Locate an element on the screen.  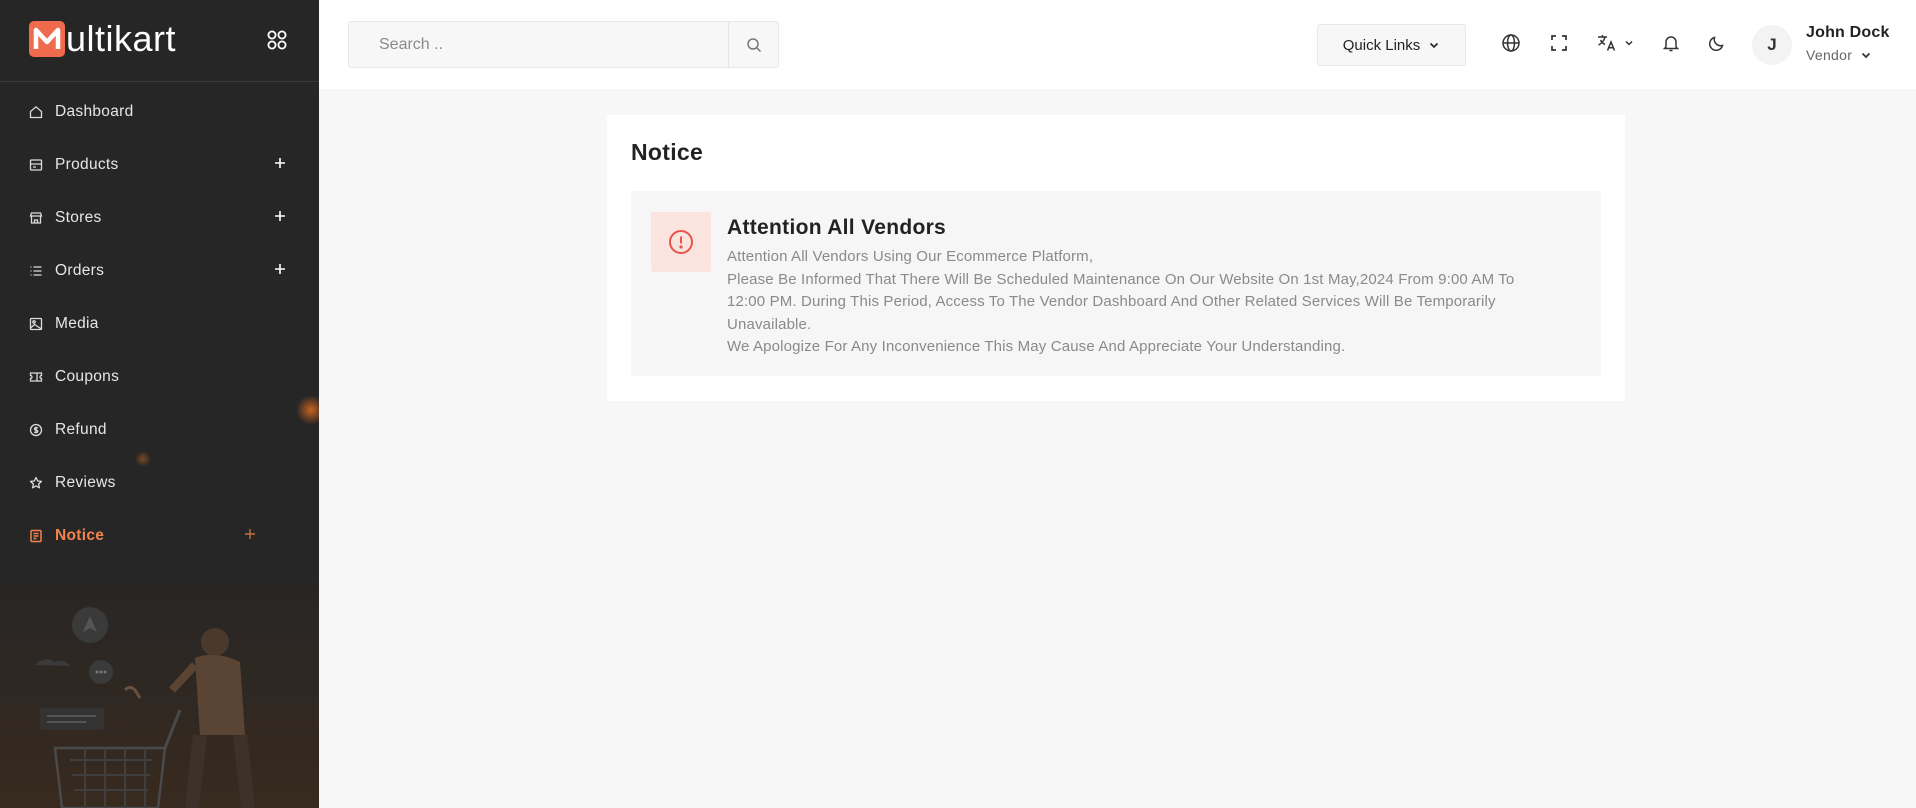
search-icon is located at coordinates (753, 44).